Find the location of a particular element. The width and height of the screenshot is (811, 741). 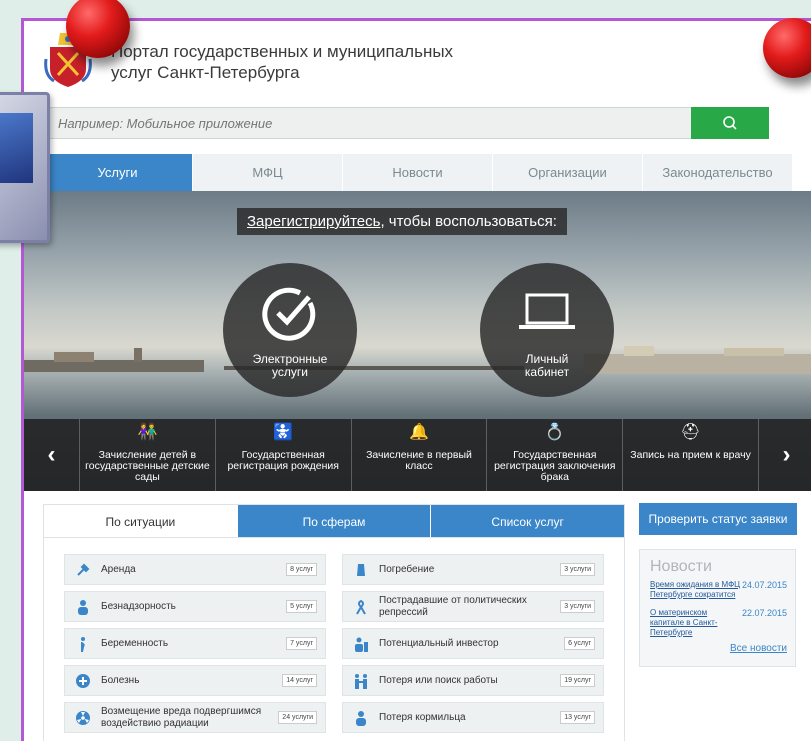

situation-count-badge: 19 услуг is located at coordinates (577, 680).